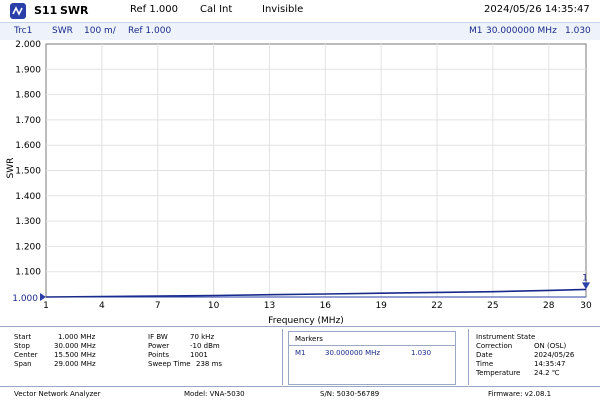 This screenshot has height=401, width=600. Describe the element at coordinates (476, 31) in the screenshot. I see `marker-readout-name: M1` at that location.